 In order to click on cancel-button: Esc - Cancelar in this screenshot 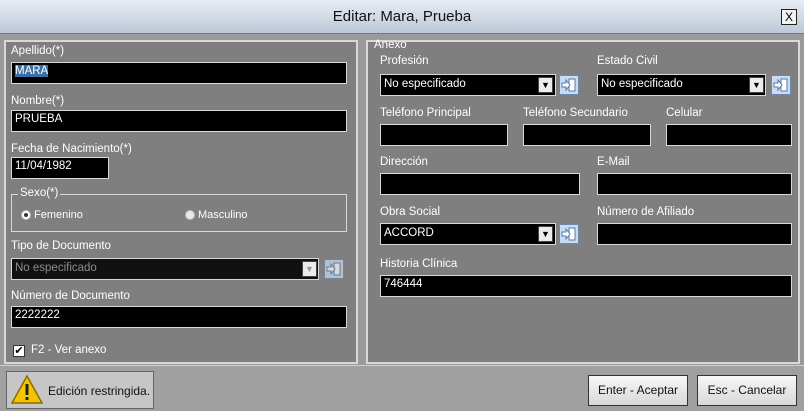, I will do `click(747, 390)`.